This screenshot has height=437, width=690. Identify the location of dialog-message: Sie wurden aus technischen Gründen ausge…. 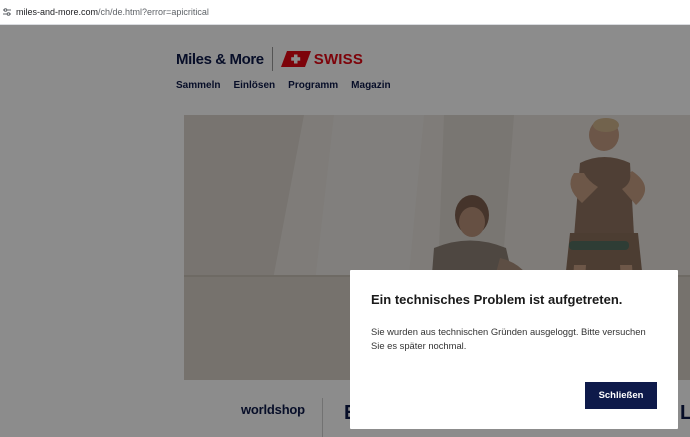
(508, 338).